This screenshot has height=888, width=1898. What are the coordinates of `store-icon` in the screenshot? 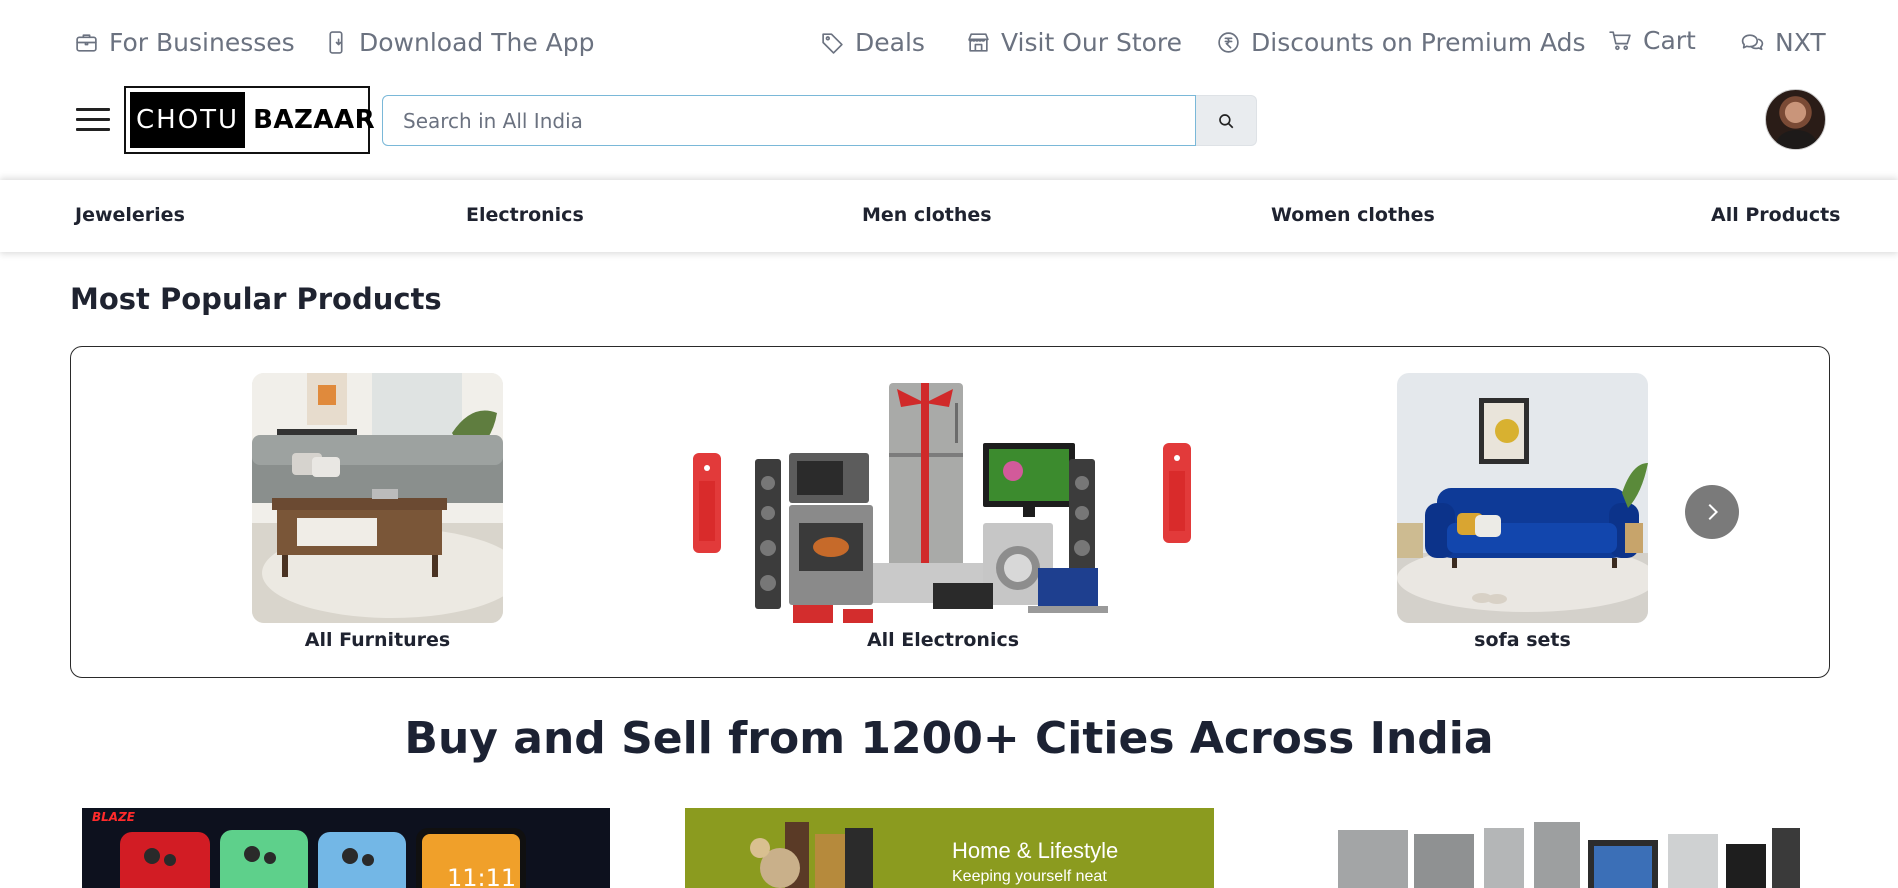 It's located at (978, 42).